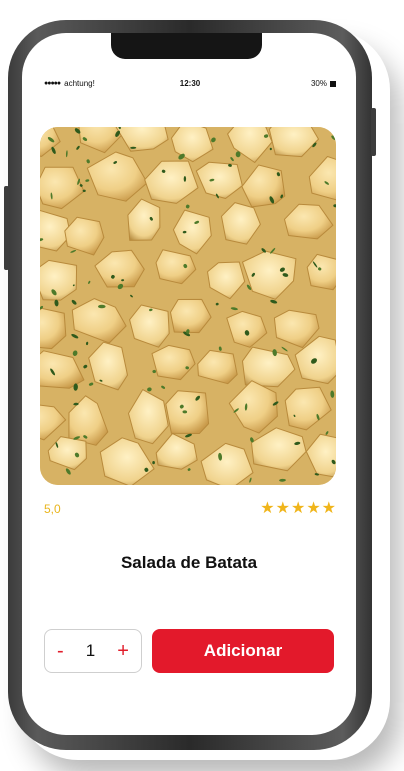  What do you see at coordinates (90, 650) in the screenshot?
I see `quantity-value: 1` at bounding box center [90, 650].